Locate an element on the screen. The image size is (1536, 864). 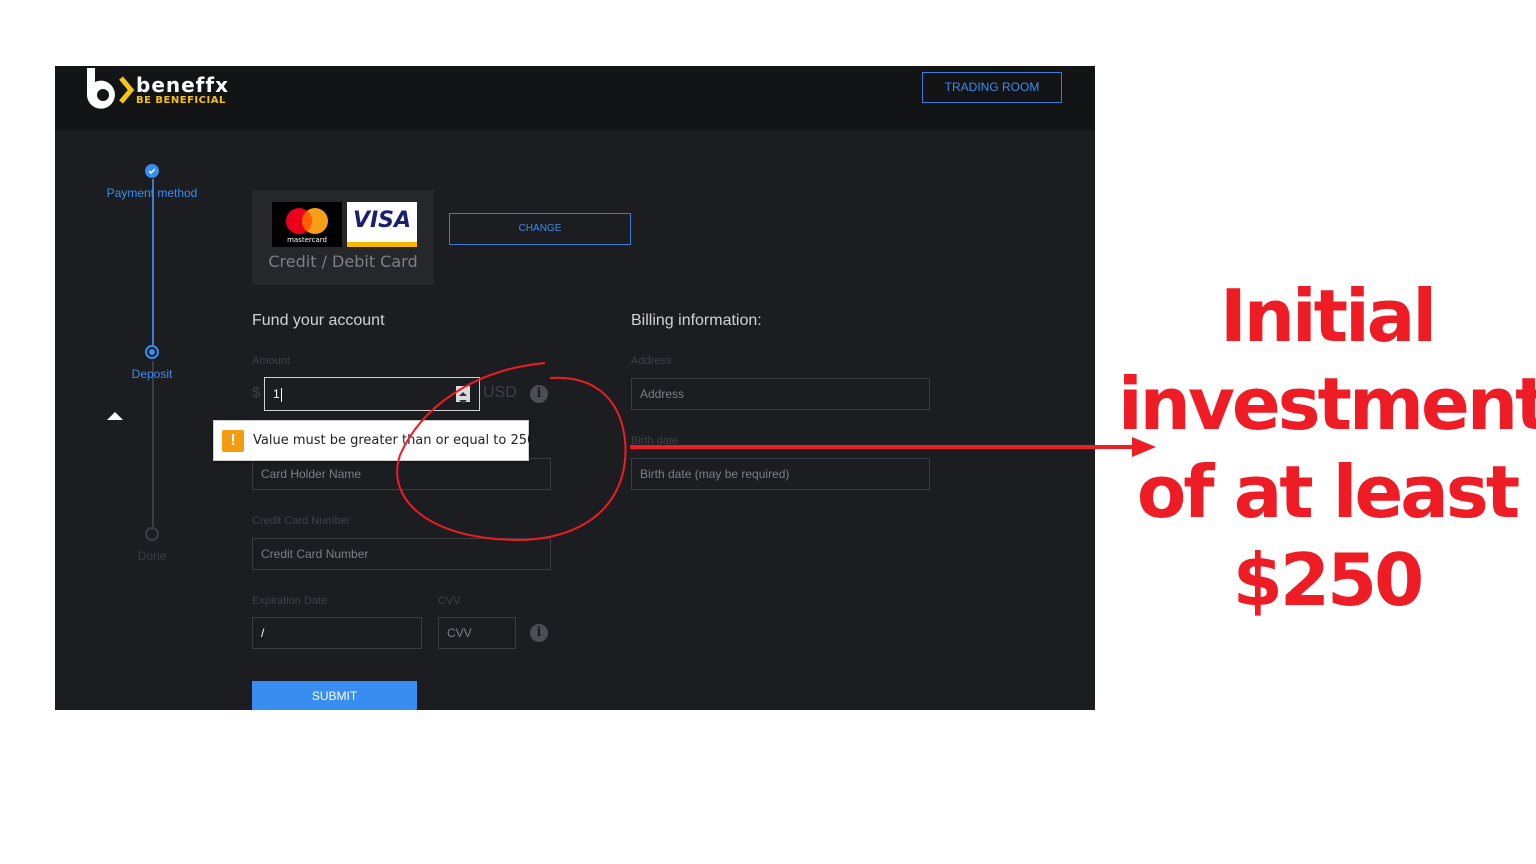
annotation-line-2: investment is located at coordinates (1327, 404).